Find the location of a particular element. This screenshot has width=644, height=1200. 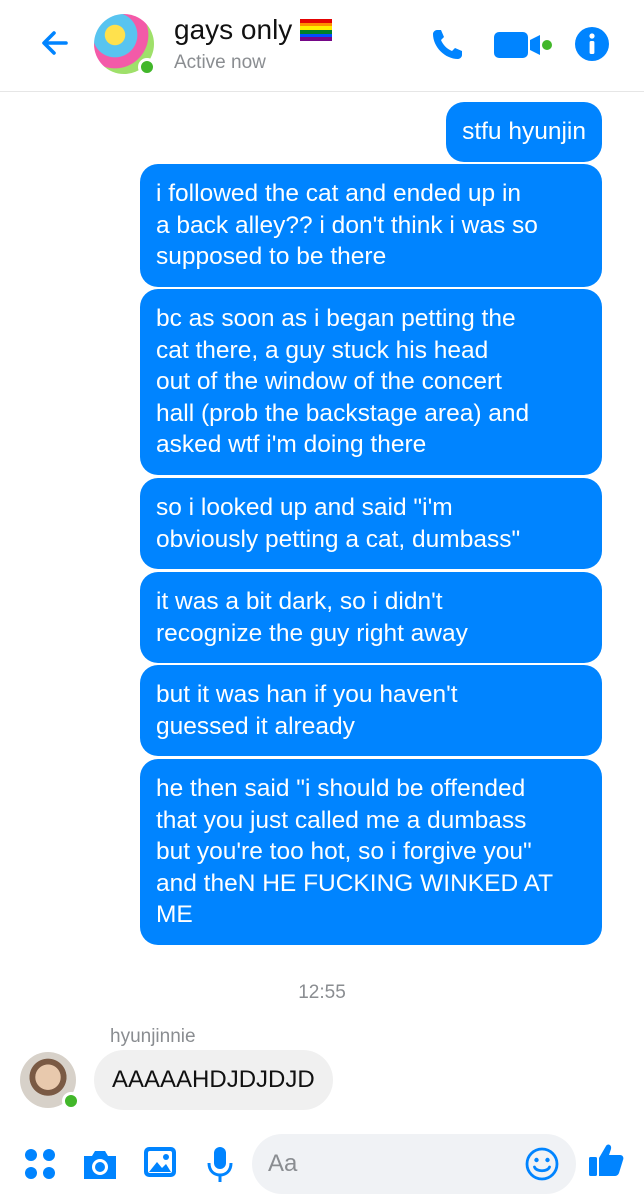

conversation-header: gays only Active now is located at coordinates (322, 46).